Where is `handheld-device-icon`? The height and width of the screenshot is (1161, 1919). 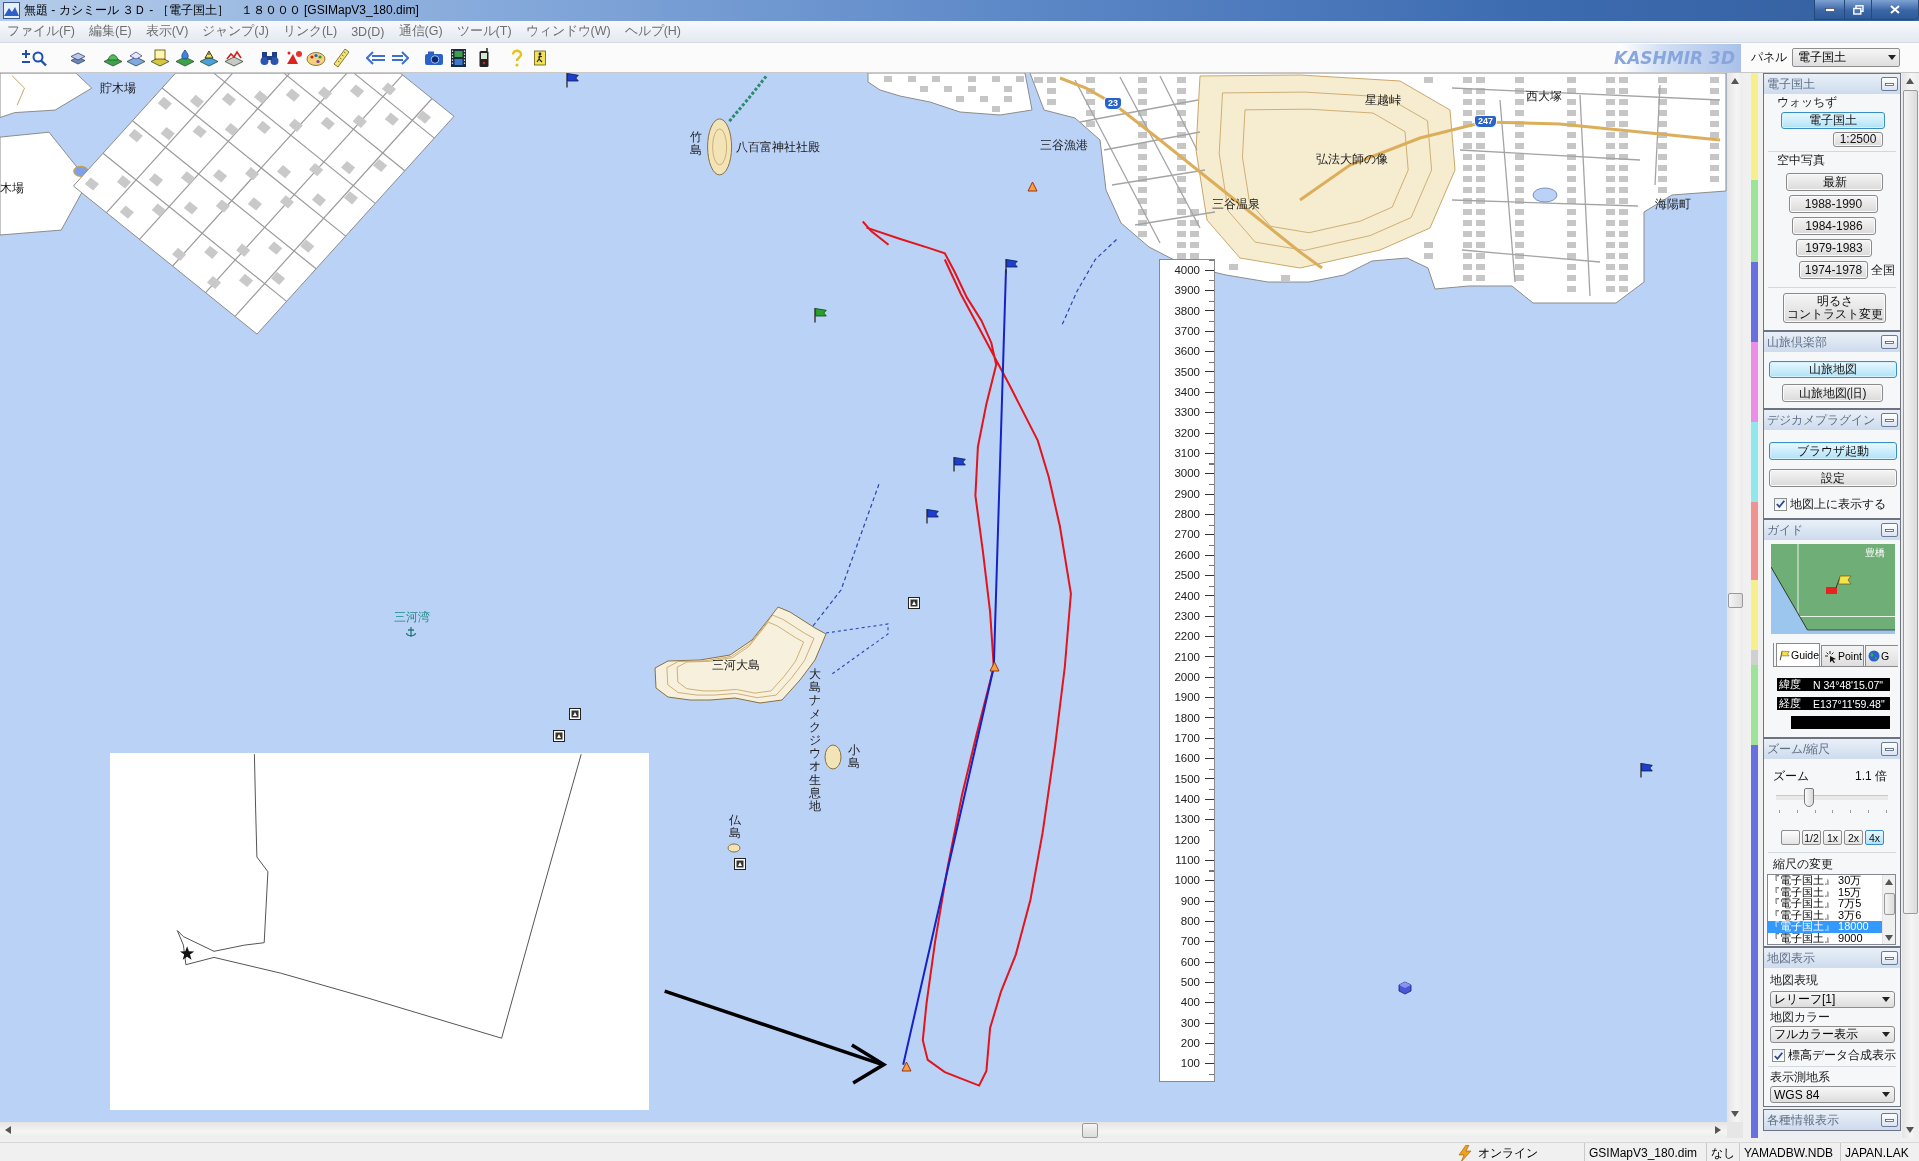
handheld-device-icon is located at coordinates (484, 57).